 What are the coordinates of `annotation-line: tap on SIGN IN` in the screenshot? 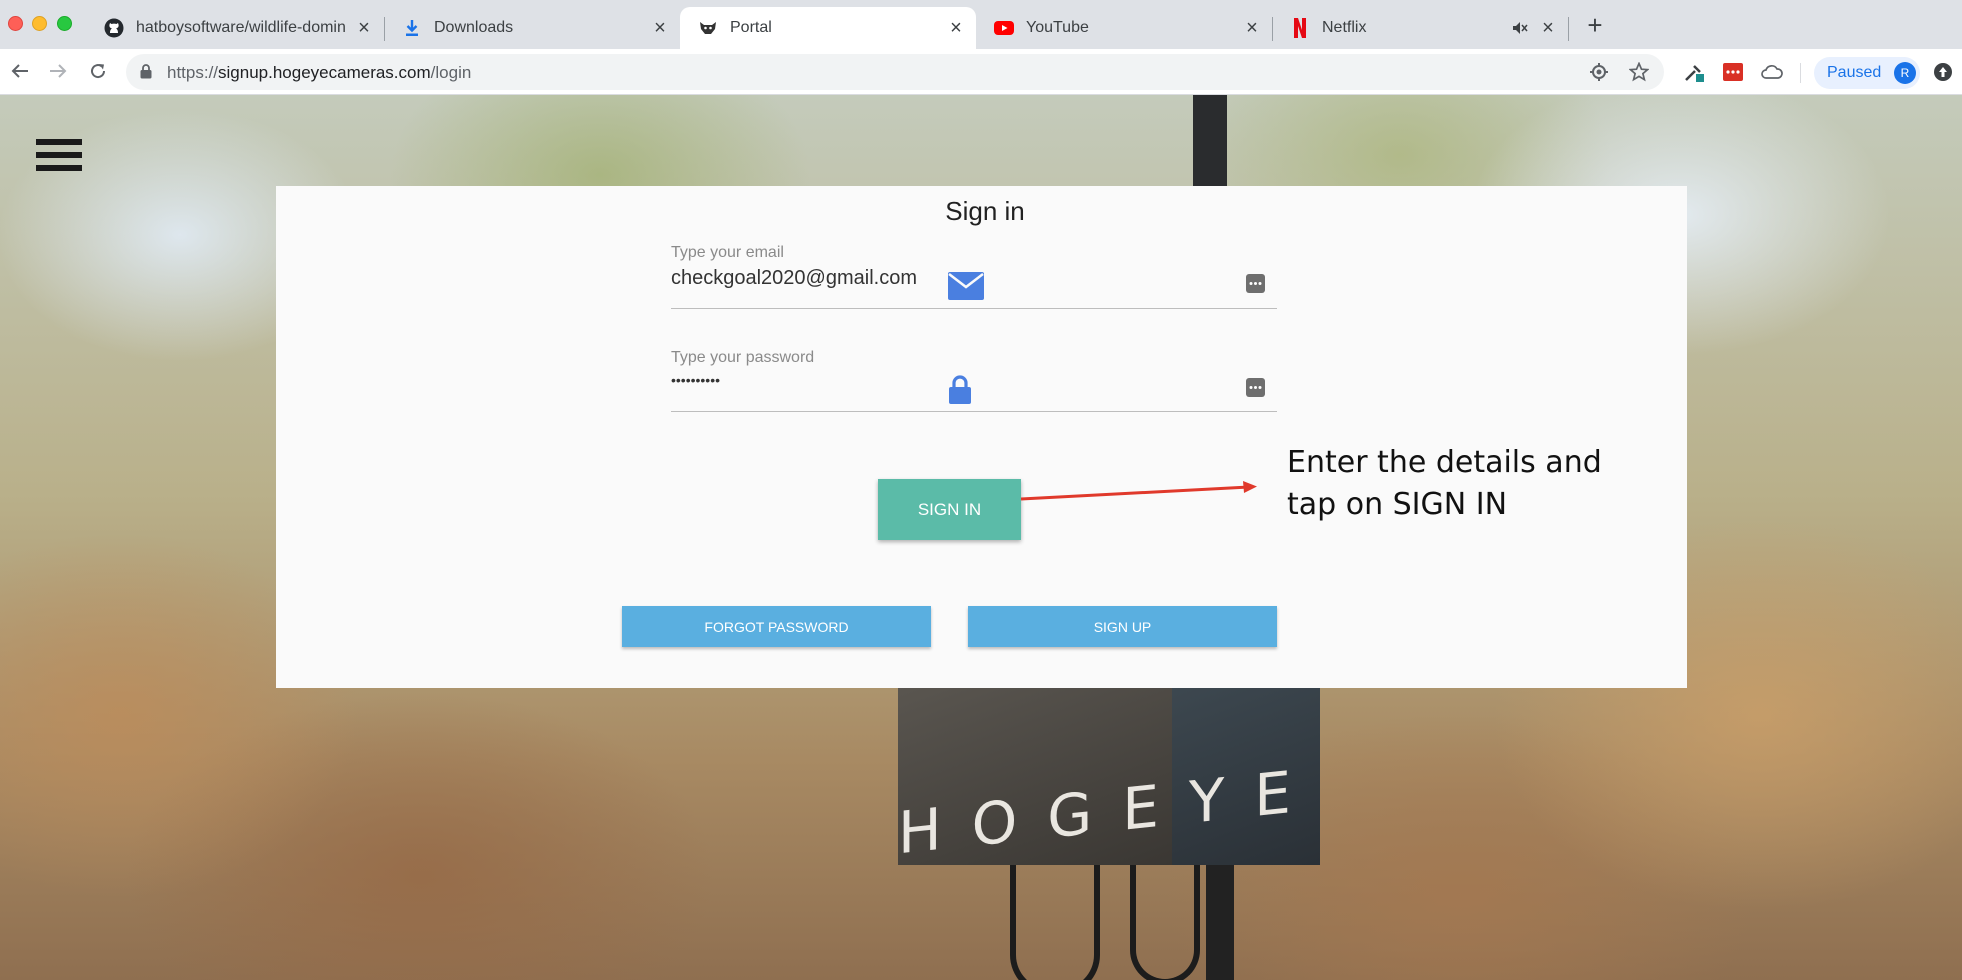 It's located at (1397, 504).